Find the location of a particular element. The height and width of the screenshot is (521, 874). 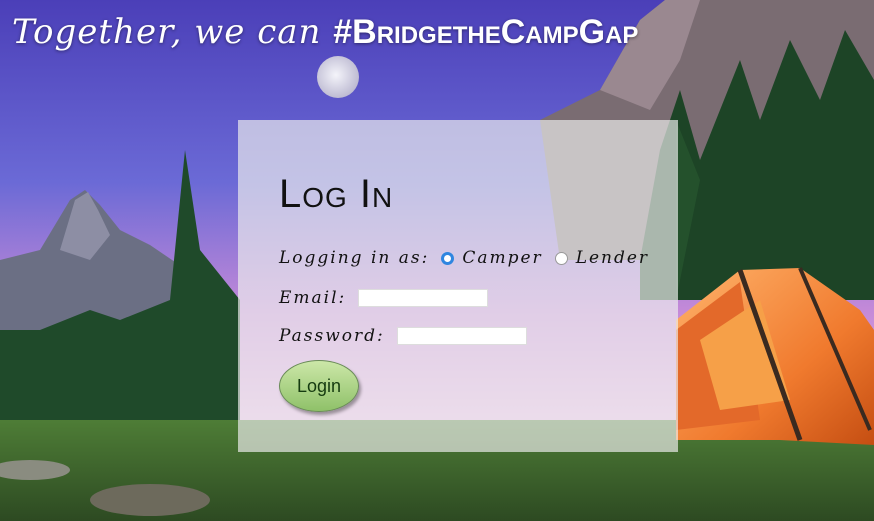

headline-text: Together, we can is located at coordinates (167, 32).